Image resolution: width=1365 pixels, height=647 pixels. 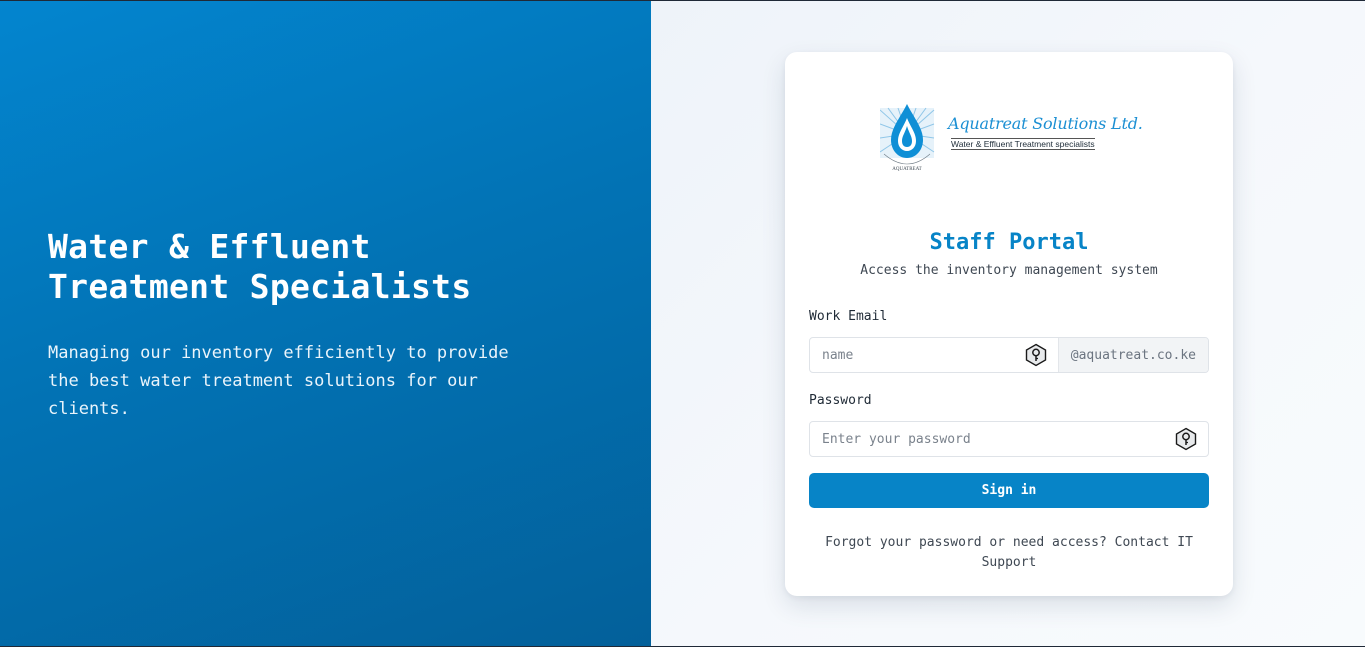 What do you see at coordinates (1023, 144) in the screenshot?
I see `logo-tagline: Water & Effluent Treatment specialists` at bounding box center [1023, 144].